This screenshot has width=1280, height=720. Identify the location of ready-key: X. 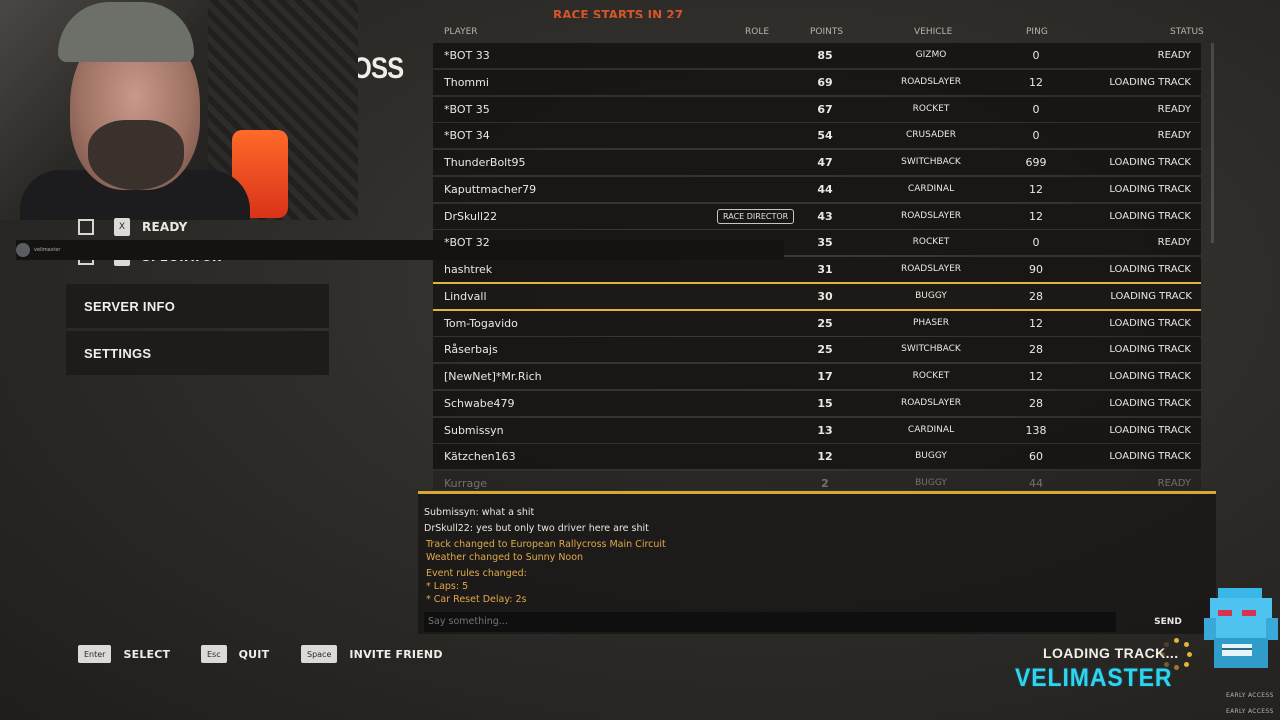
(122, 227).